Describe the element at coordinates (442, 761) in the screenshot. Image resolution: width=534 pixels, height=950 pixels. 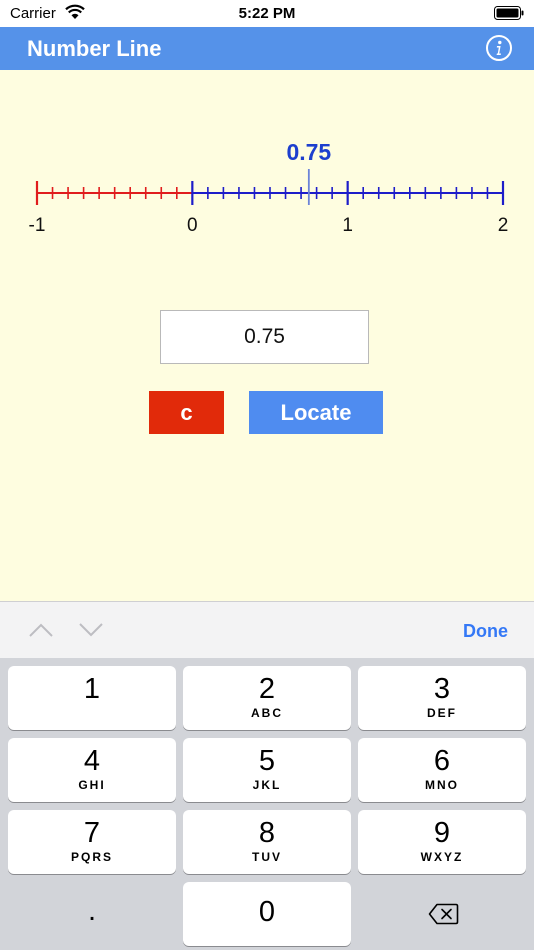
I see `key-digit: 6` at that location.